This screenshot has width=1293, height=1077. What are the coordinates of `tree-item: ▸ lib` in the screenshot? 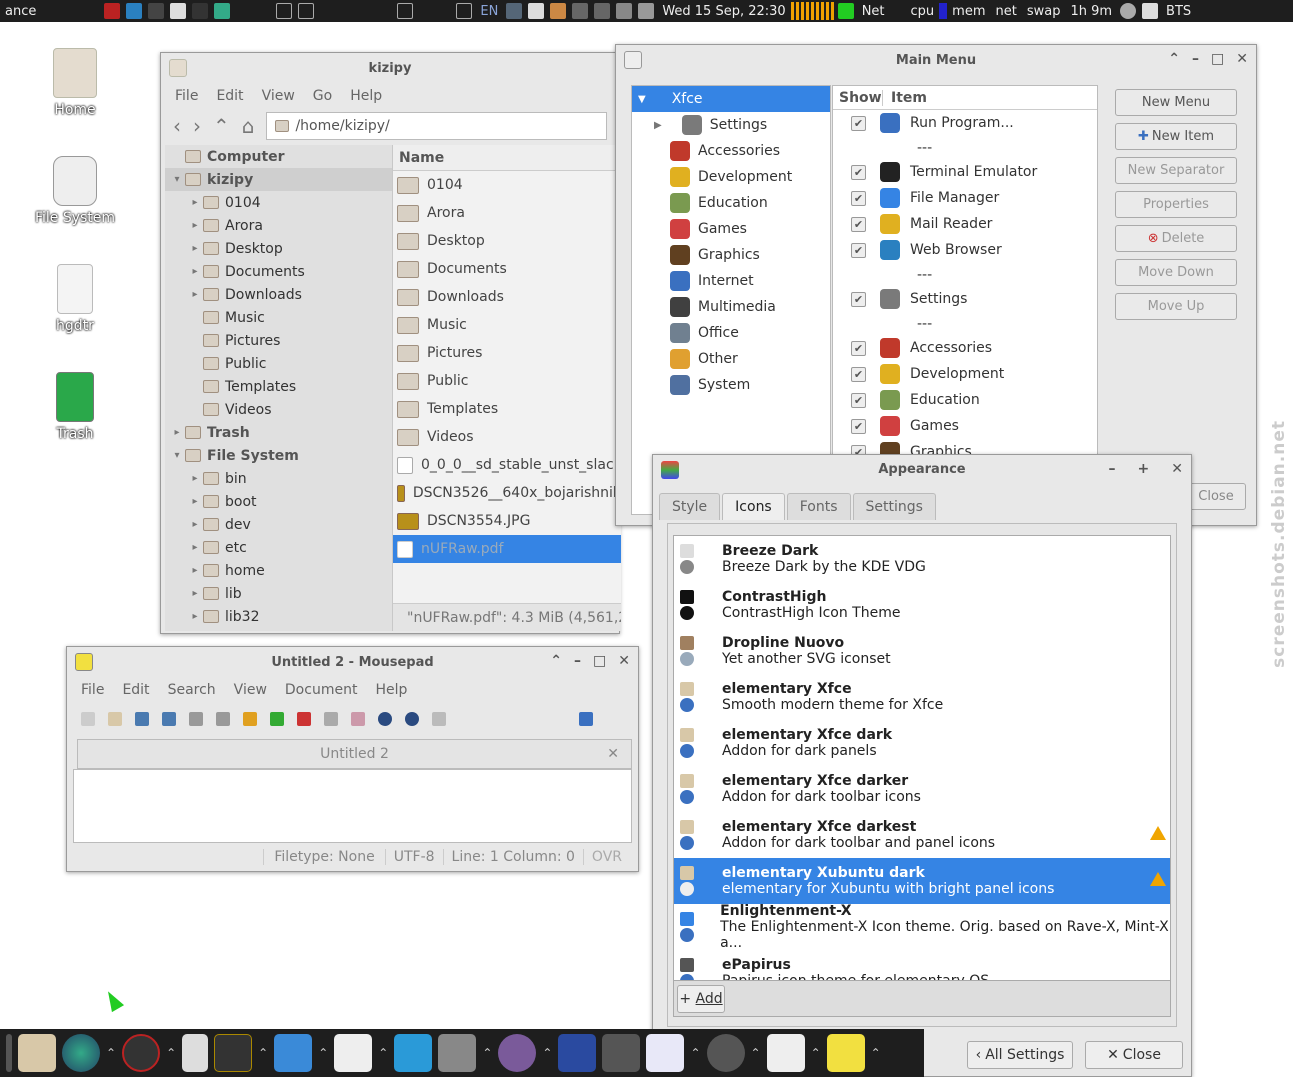 It's located at (278, 593).